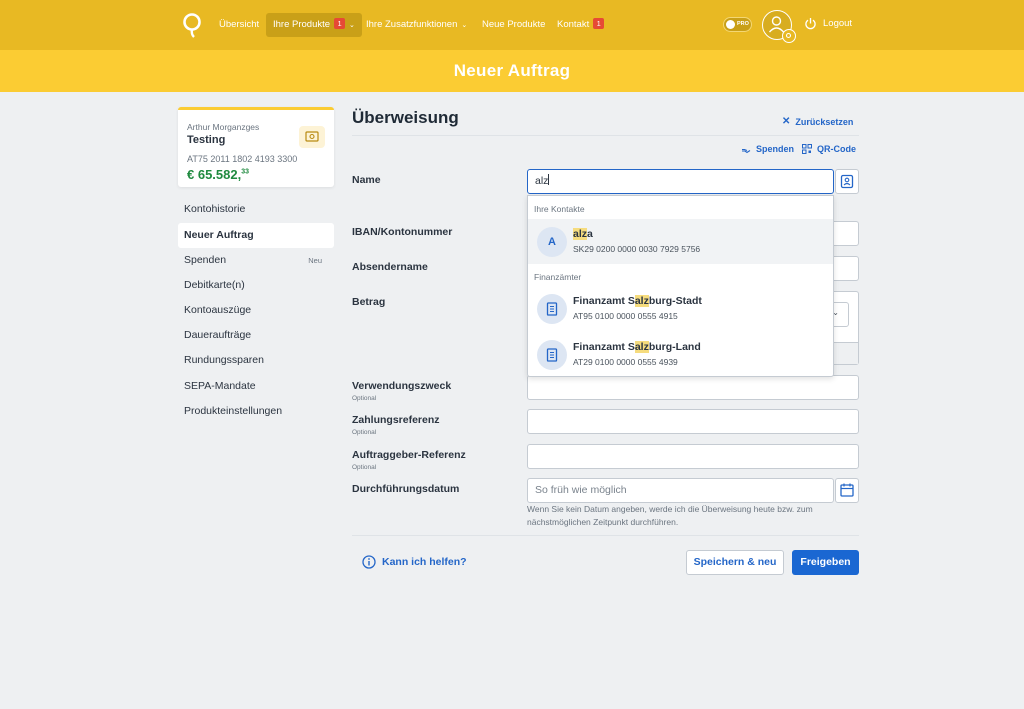  What do you see at coordinates (693, 421) in the screenshot?
I see `payment-reference-field` at bounding box center [693, 421].